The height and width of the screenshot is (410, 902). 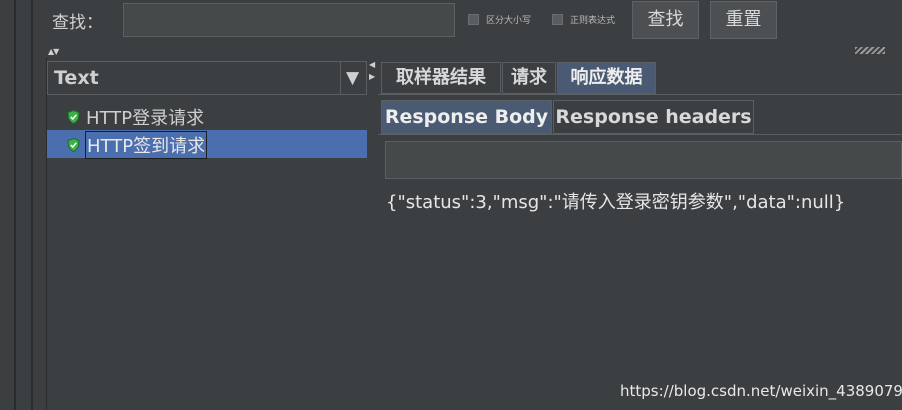 I want to click on collapse-right-icon: ▶, so click(x=372, y=76).